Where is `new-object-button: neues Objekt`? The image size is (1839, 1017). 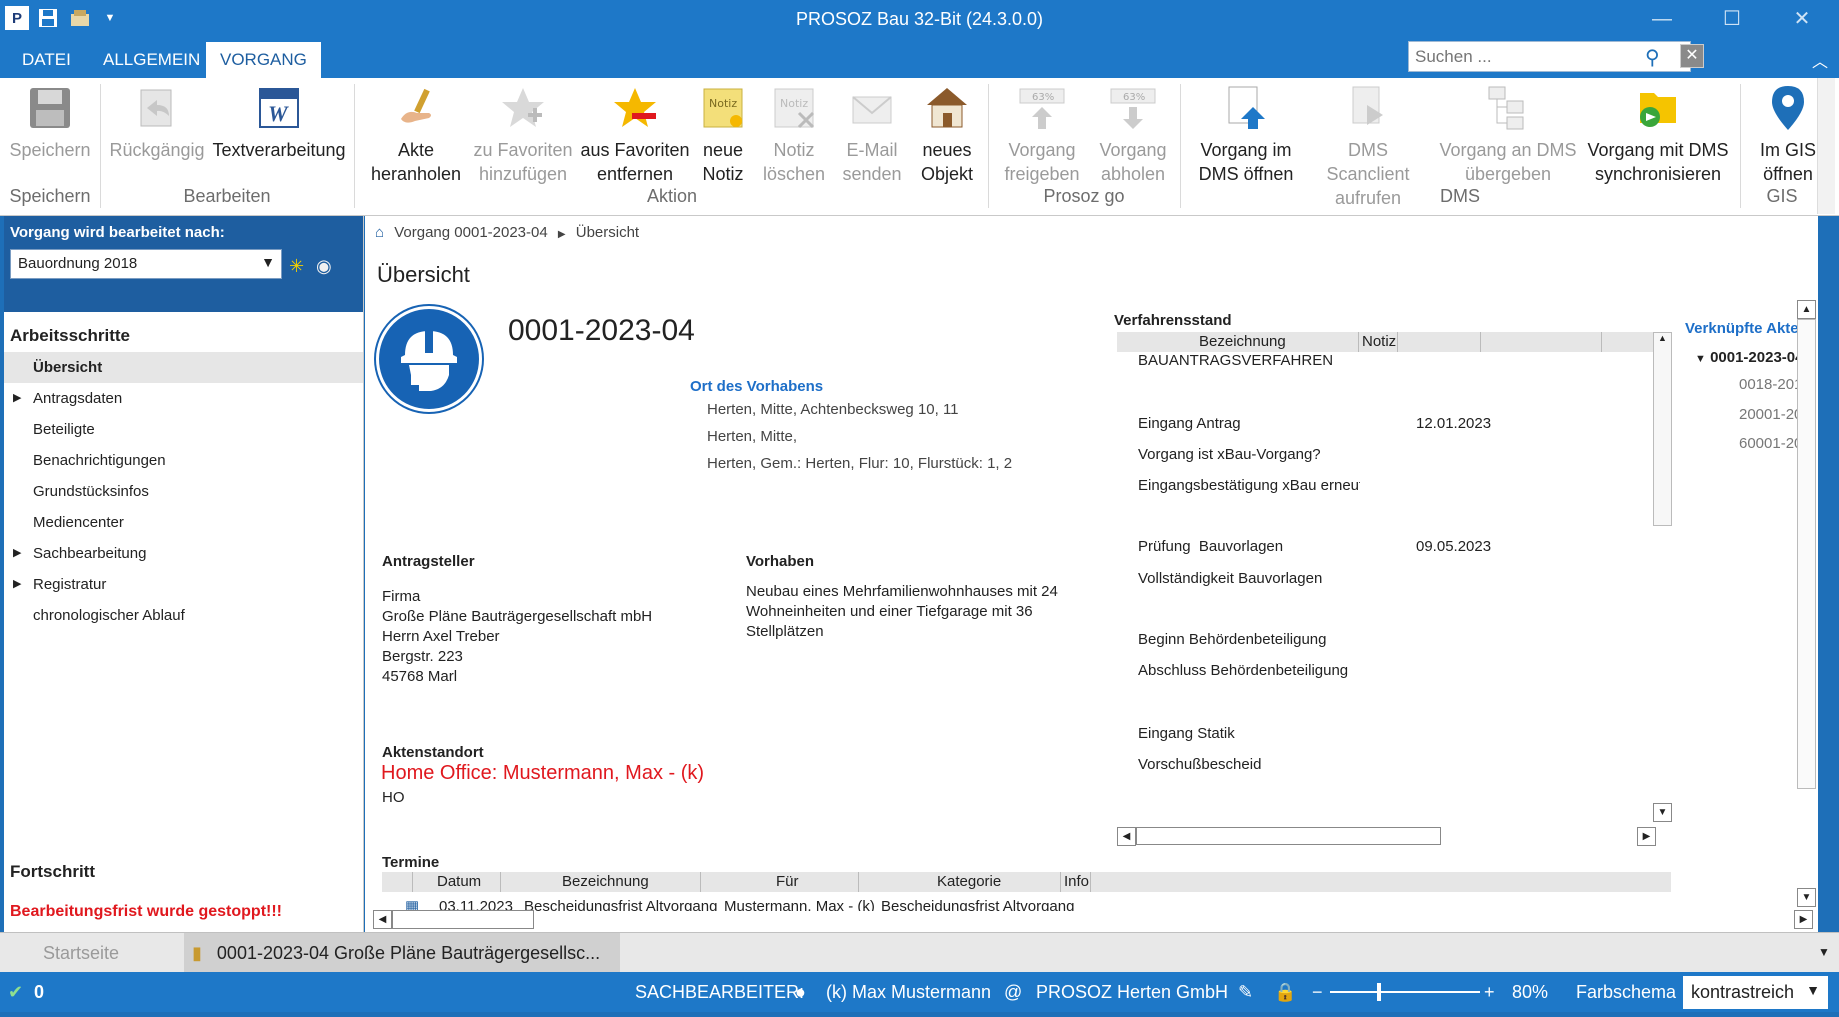
new-object-button: neues Objekt is located at coordinates (947, 131).